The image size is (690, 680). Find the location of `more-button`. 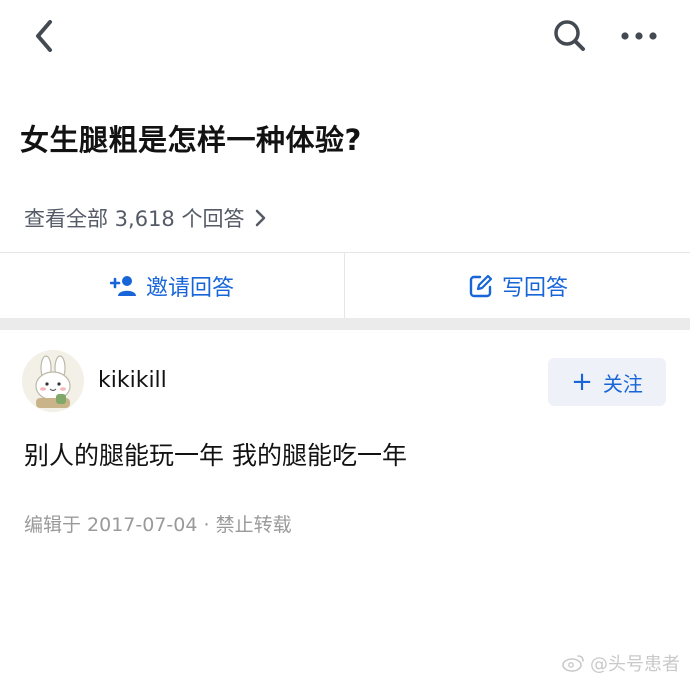

more-button is located at coordinates (639, 36).